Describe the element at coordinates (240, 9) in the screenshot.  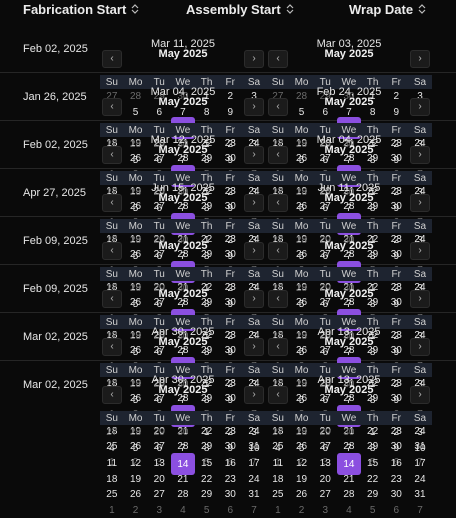
I see `column-header-assembly-start: Assembly Start` at that location.